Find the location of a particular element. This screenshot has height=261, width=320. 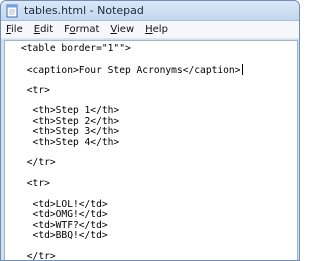

menu-bar: File Edit Format View Help is located at coordinates (150, 30).